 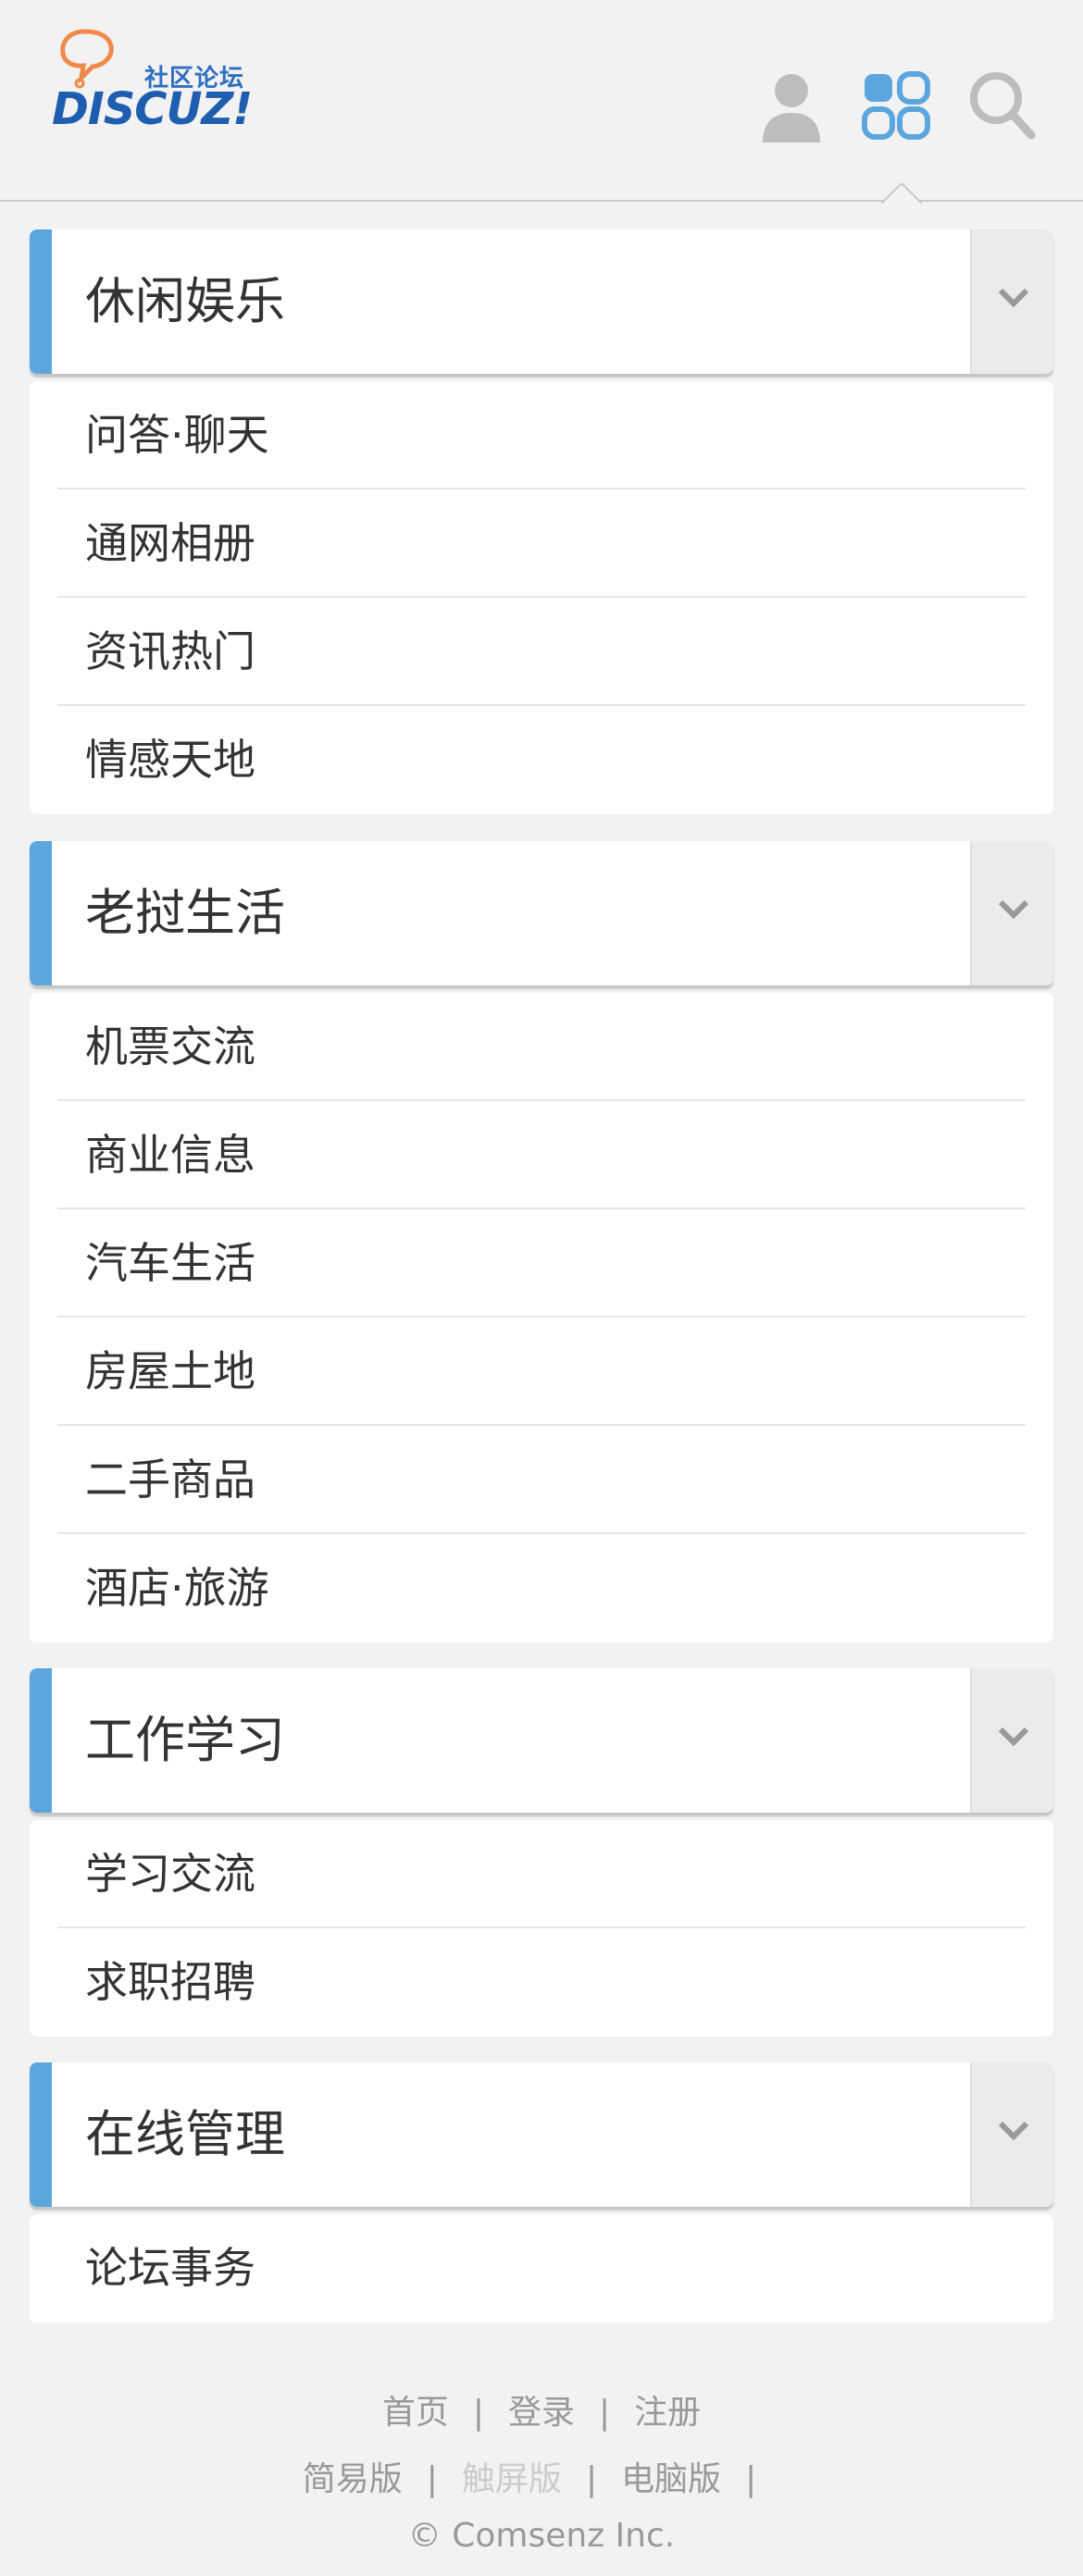 What do you see at coordinates (541, 102) in the screenshot?
I see `header: 社区论坛 DISCUZ!` at bounding box center [541, 102].